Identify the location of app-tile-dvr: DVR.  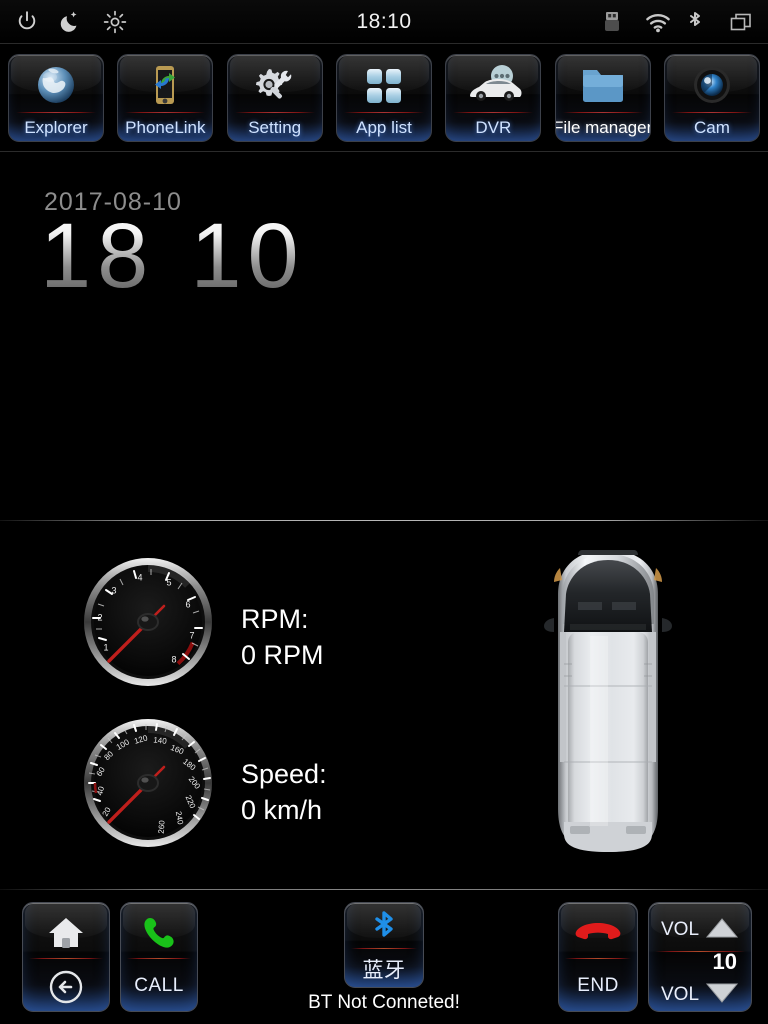
(493, 98).